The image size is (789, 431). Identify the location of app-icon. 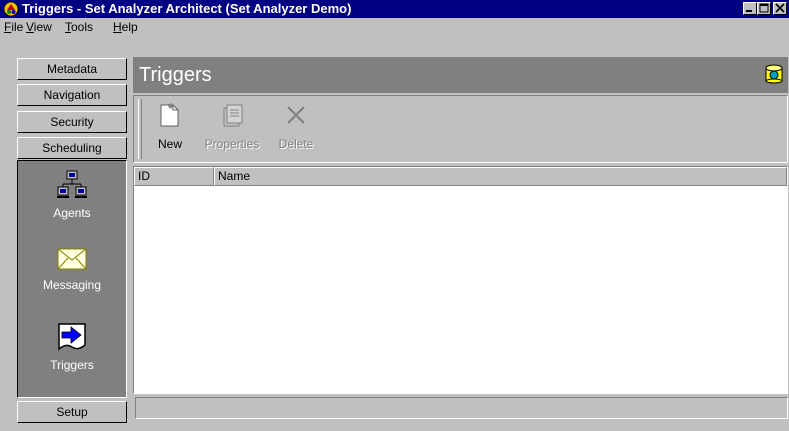
(11, 9).